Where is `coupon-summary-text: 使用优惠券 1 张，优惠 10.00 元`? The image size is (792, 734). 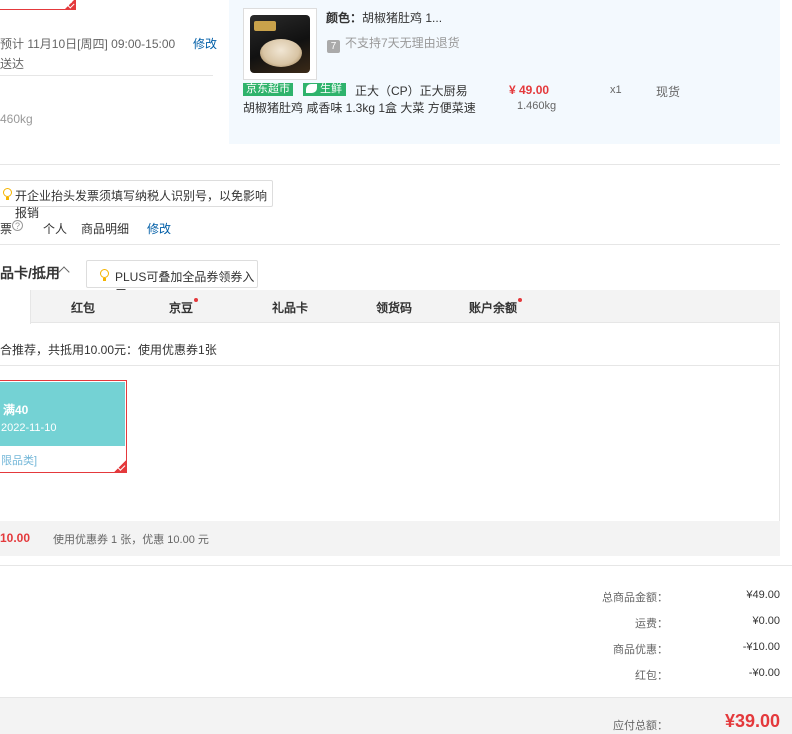
coupon-summary-text: 使用优惠券 1 张，优惠 10.00 元 is located at coordinates (131, 540).